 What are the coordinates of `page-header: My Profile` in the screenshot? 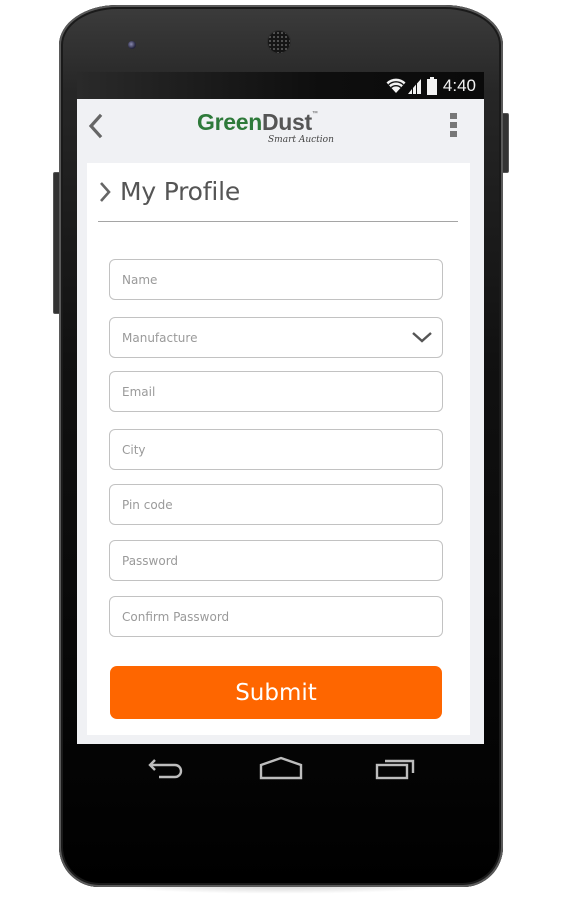 It's located at (169, 191).